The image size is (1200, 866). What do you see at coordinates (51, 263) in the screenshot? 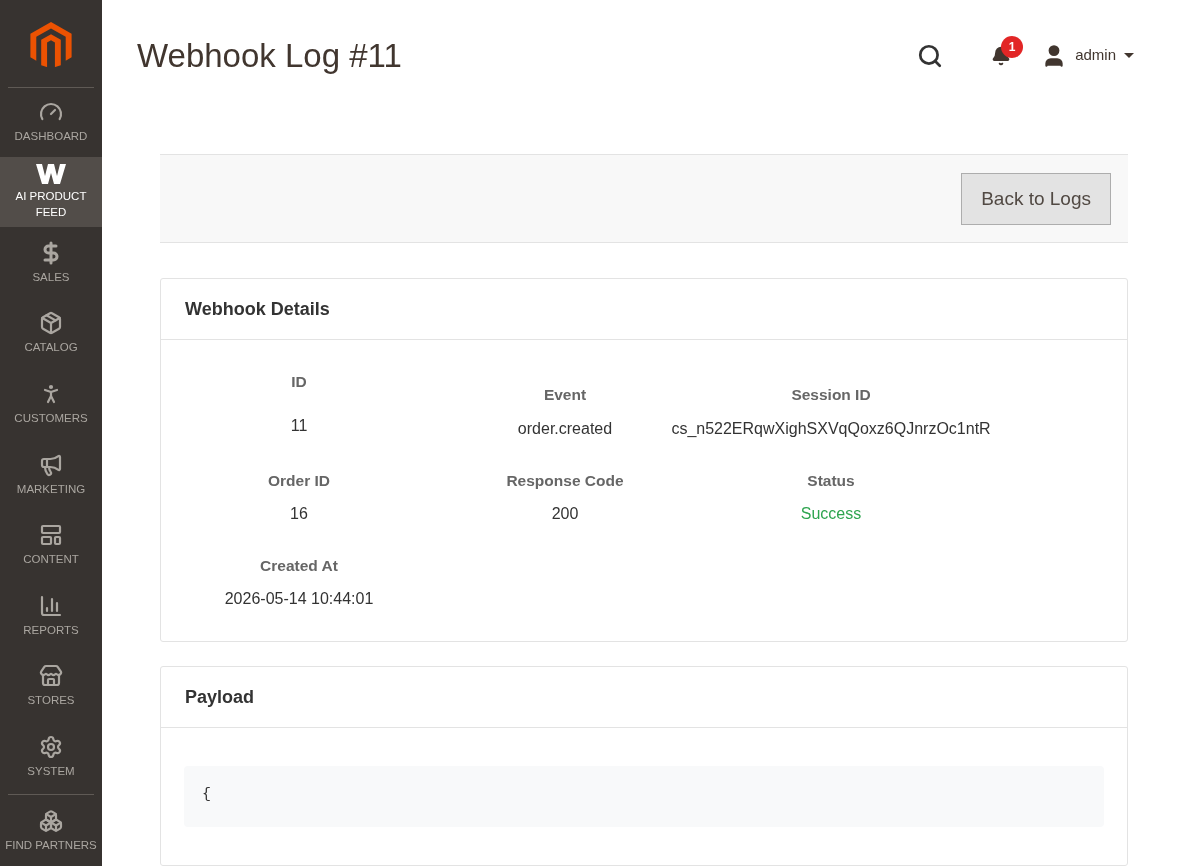
I see `nav-item: SALES` at bounding box center [51, 263].